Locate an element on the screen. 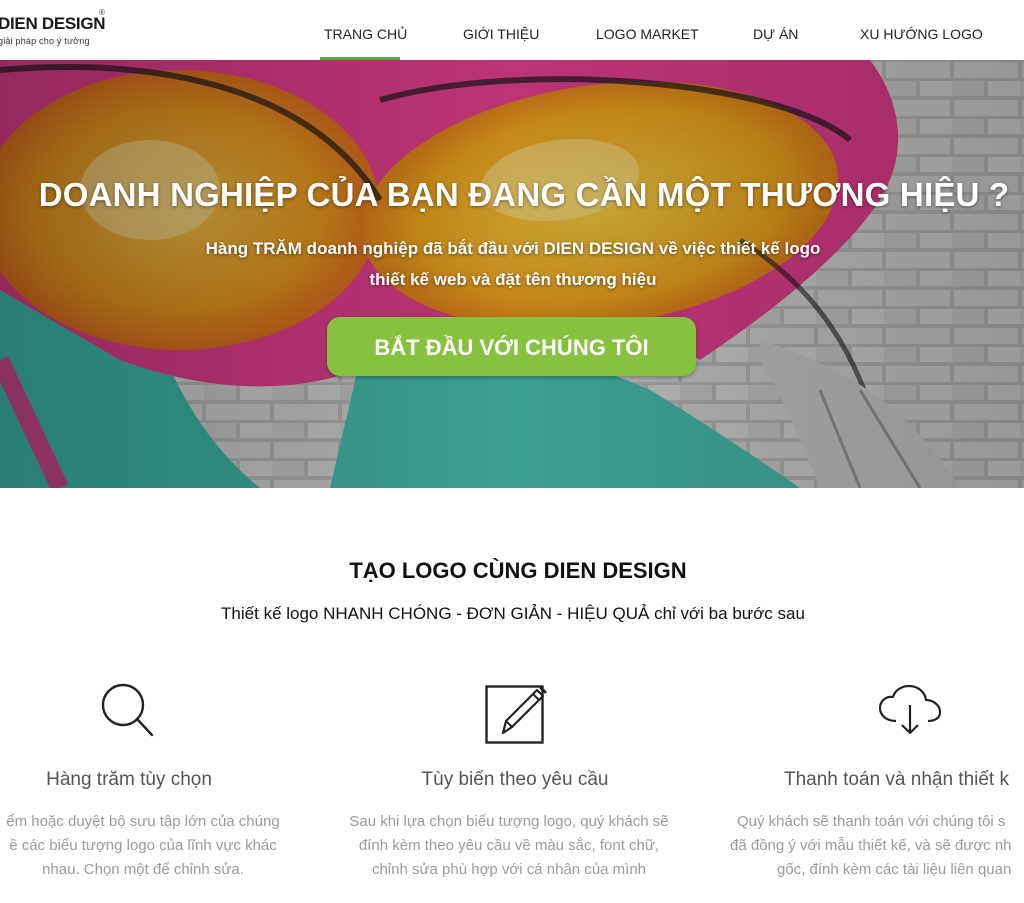  feature-desc-line: gốc, đính kèm các tài liệu liên quan is located at coordinates (894, 869).